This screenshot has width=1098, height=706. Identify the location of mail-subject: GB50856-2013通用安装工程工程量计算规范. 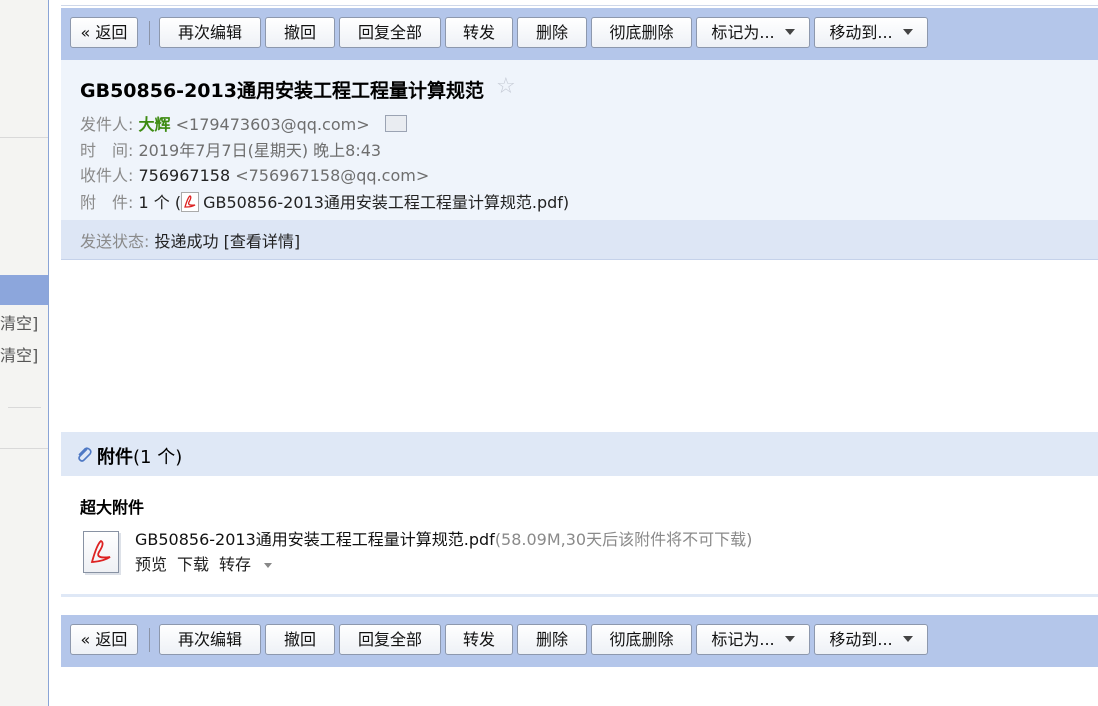
(282, 91).